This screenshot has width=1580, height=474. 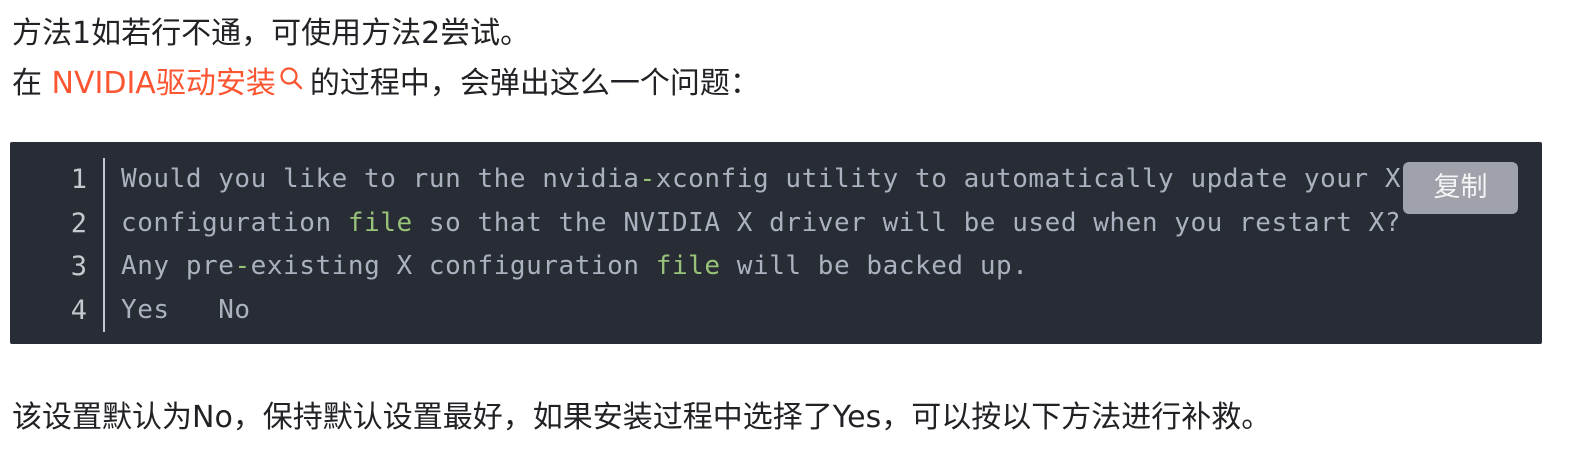 I want to click on code-text: Yes No, so click(x=186, y=309).